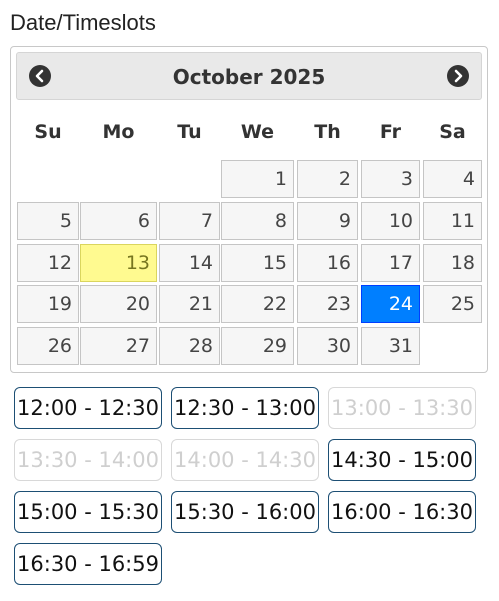 This screenshot has width=499, height=601. What do you see at coordinates (257, 346) in the screenshot?
I see `calendar-day: 29` at bounding box center [257, 346].